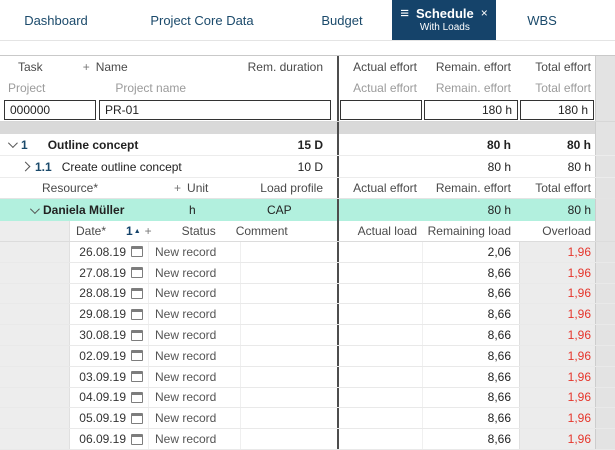 This screenshot has height=450, width=615. I want to click on load-date-cell: 30.08.19, so click(98, 335).